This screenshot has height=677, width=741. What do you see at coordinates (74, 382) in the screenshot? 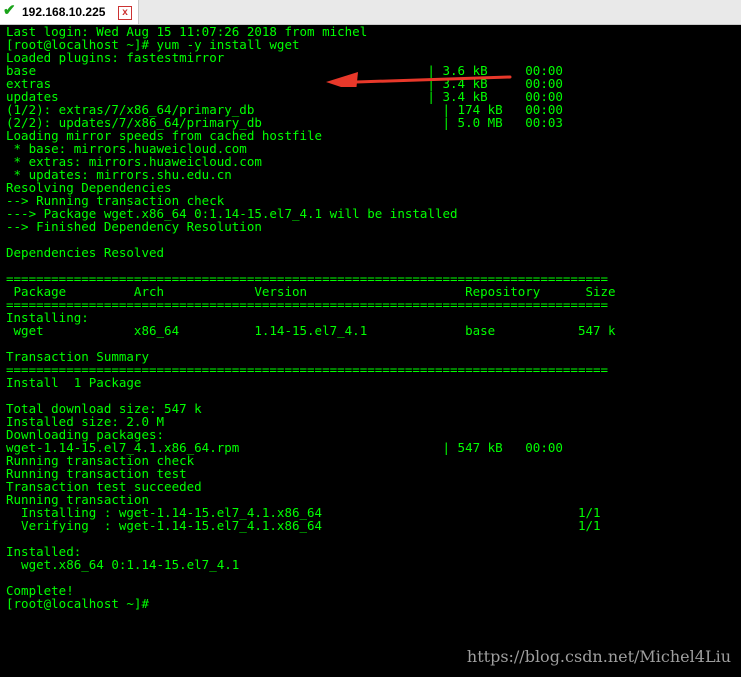
I see `terminal-line: Install 1 Package` at bounding box center [74, 382].